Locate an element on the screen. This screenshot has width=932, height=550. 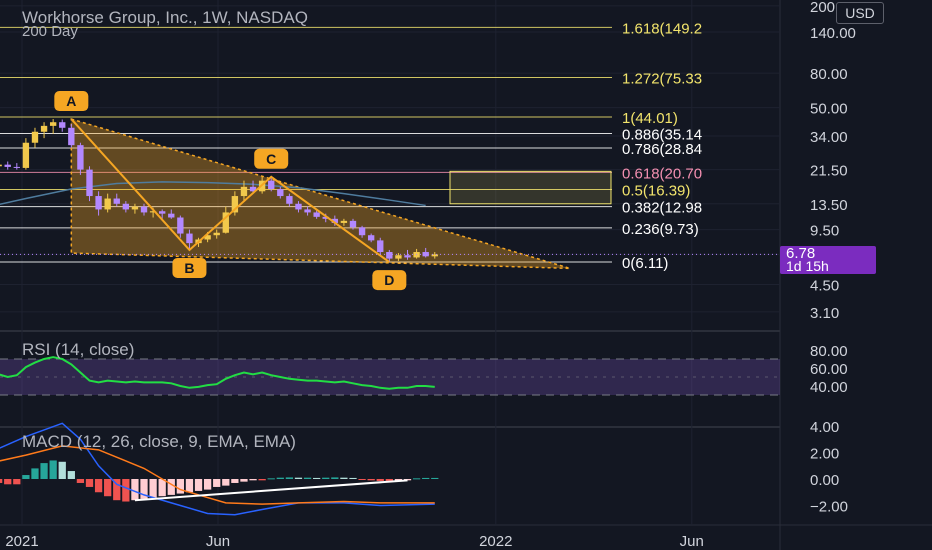
macd-tick-label: 2.00 is located at coordinates (824, 454).